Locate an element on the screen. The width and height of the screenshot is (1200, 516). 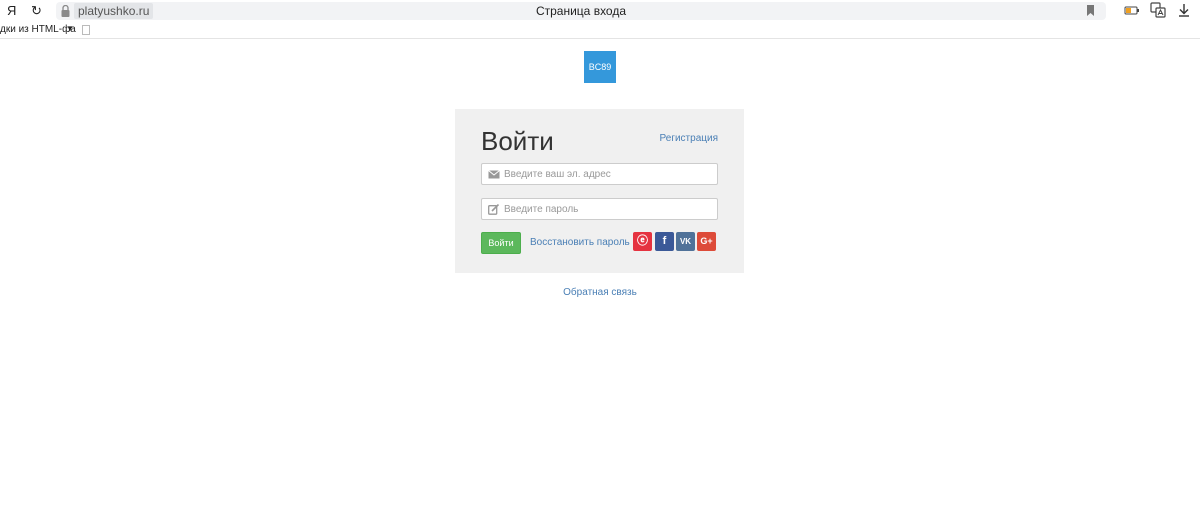
page-title: Страница входа is located at coordinates (581, 11).